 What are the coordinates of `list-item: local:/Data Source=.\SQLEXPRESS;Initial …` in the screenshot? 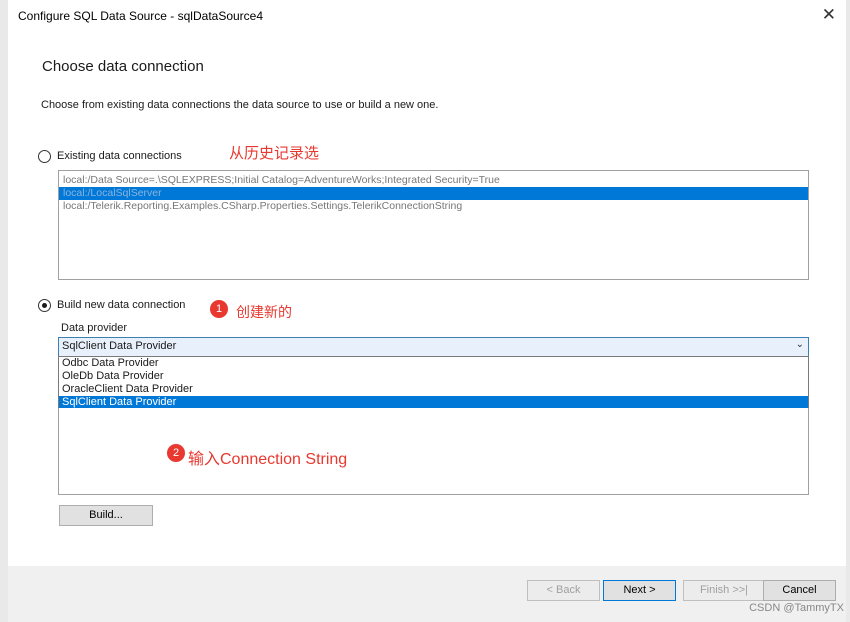 It's located at (433, 180).